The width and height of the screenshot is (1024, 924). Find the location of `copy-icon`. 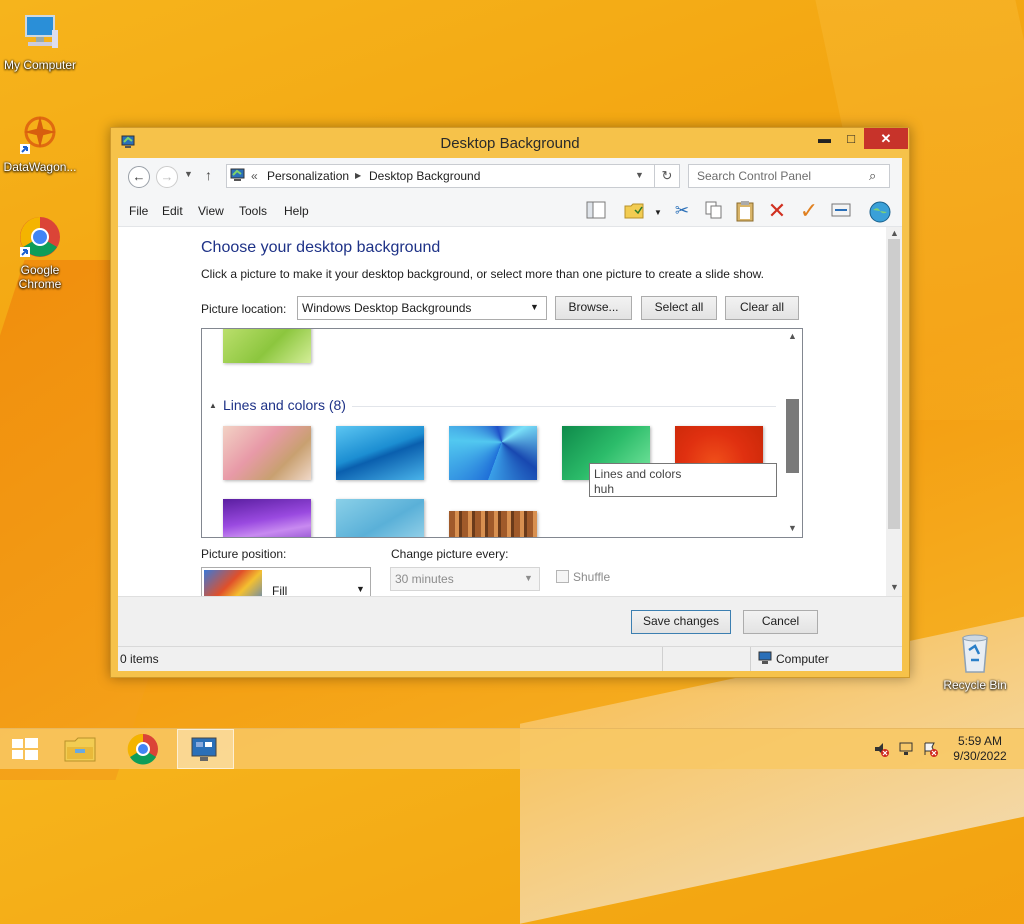

copy-icon is located at coordinates (714, 211).